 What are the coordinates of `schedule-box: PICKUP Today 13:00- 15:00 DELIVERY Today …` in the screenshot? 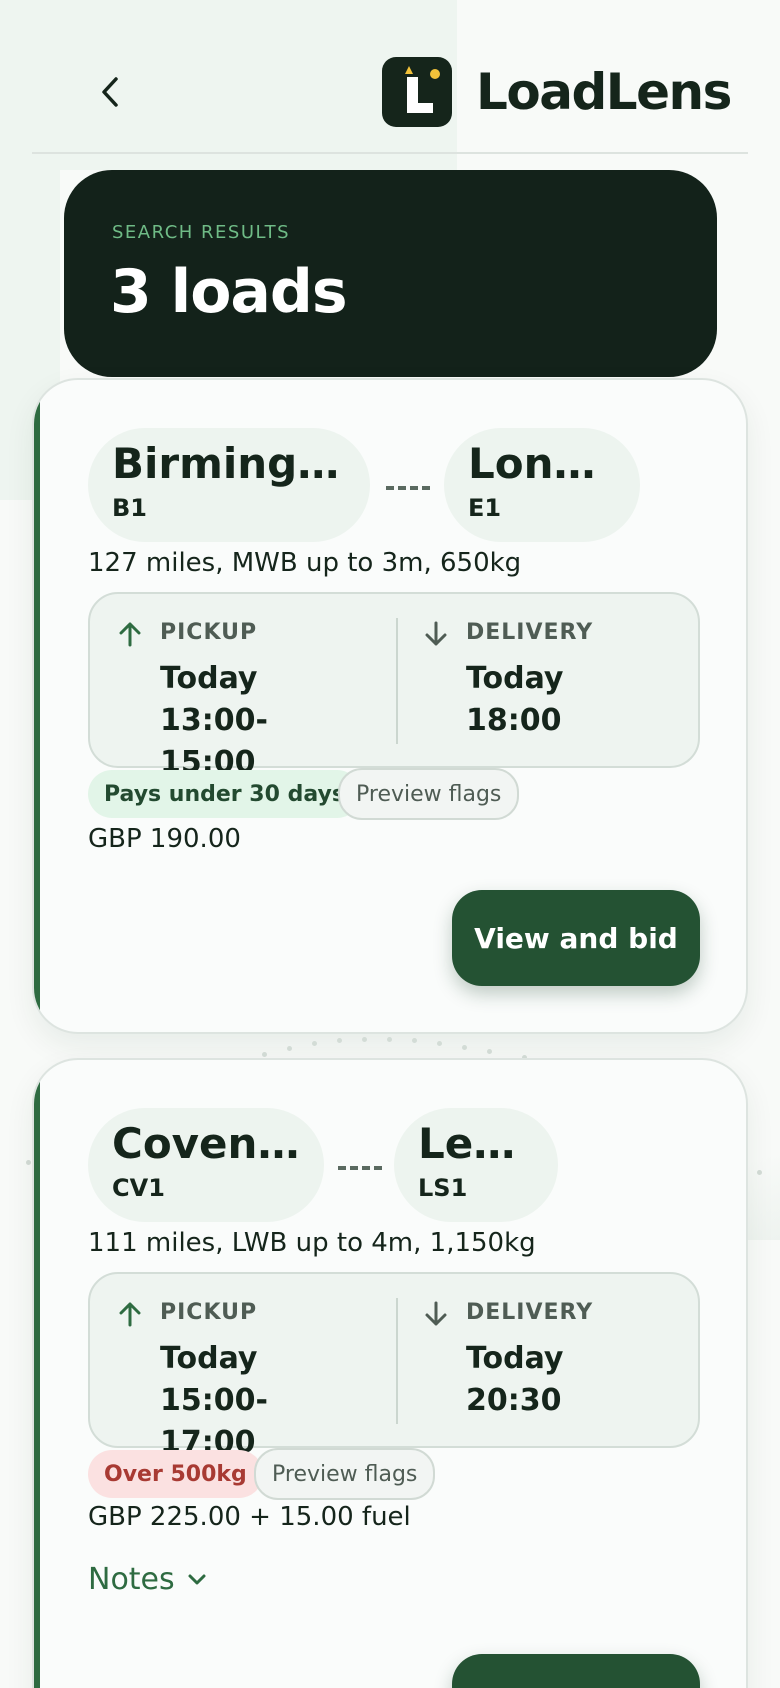 It's located at (394, 686).